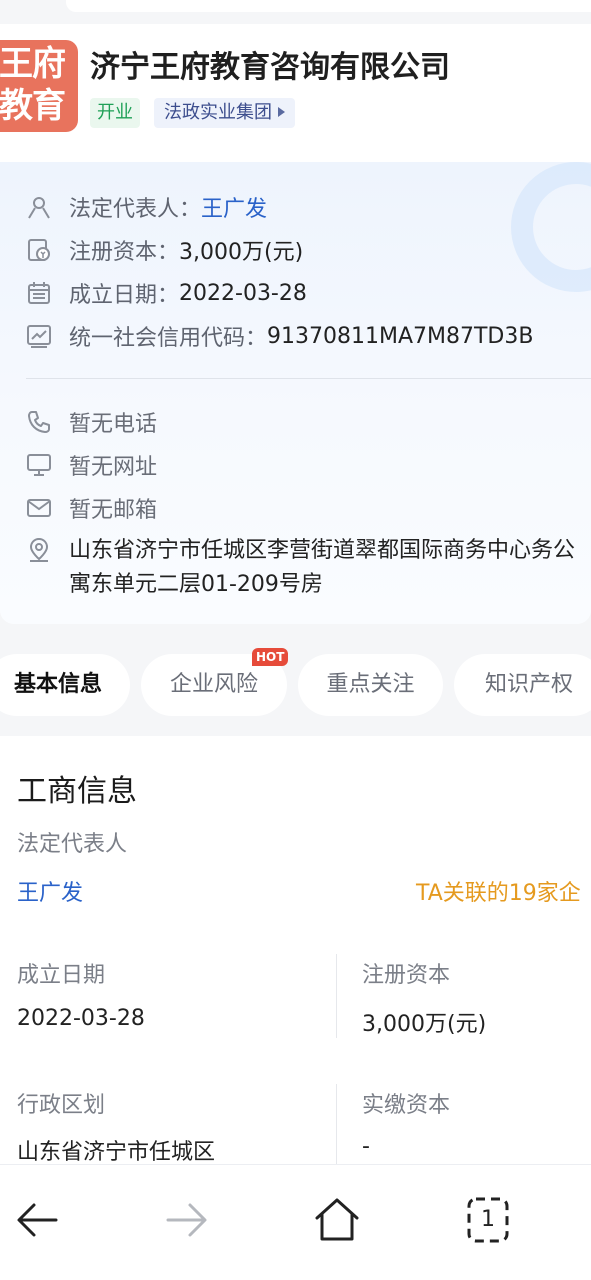 The height and width of the screenshot is (1280, 591). I want to click on decorative-ring, so click(551, 227).